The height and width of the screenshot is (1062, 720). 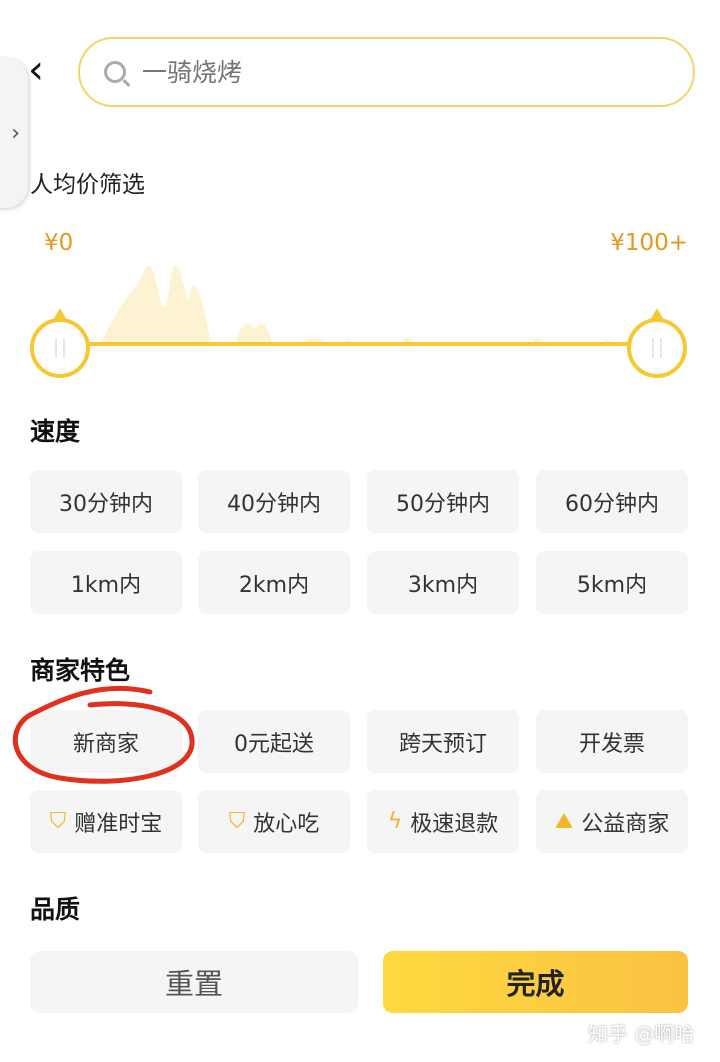 I want to click on chip-label: 赠准时宝, so click(x=118, y=824).